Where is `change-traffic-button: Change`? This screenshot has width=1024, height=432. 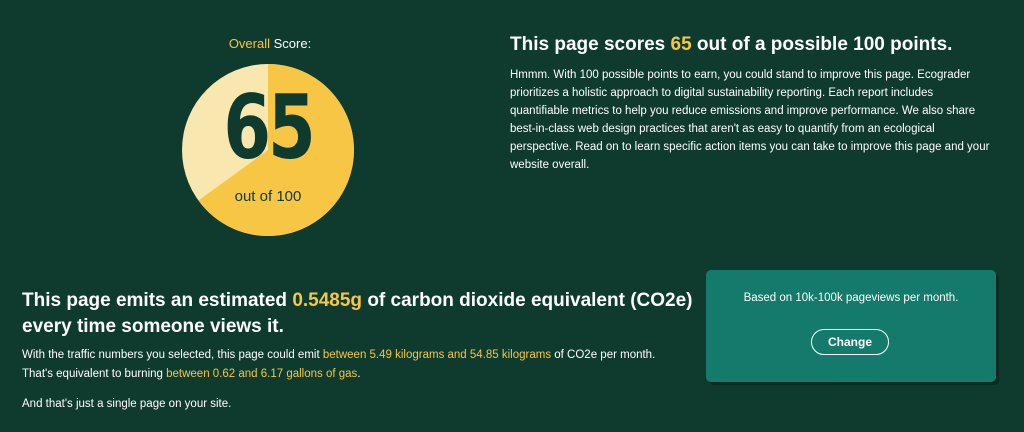
change-traffic-button: Change is located at coordinates (850, 342).